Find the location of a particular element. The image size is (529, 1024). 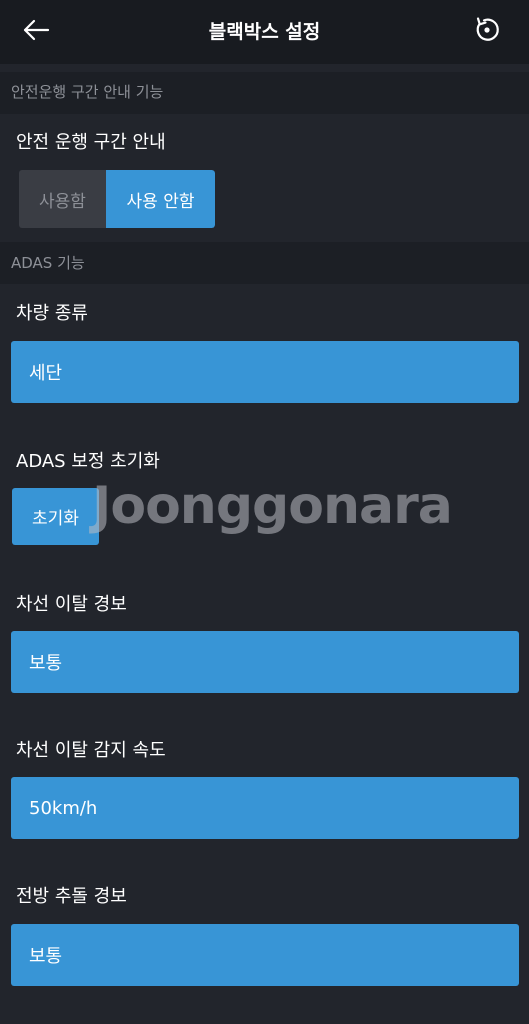

lane-speed-select: 50km/h is located at coordinates (265, 808).